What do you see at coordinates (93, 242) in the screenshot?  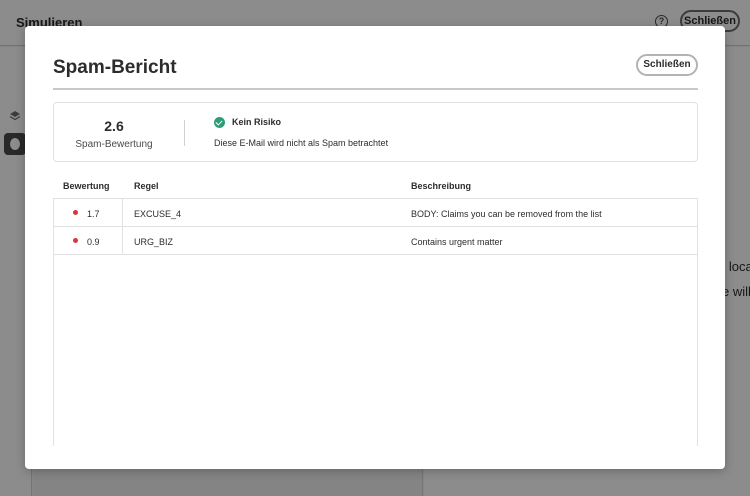 I see `row-rating: 0.9` at bounding box center [93, 242].